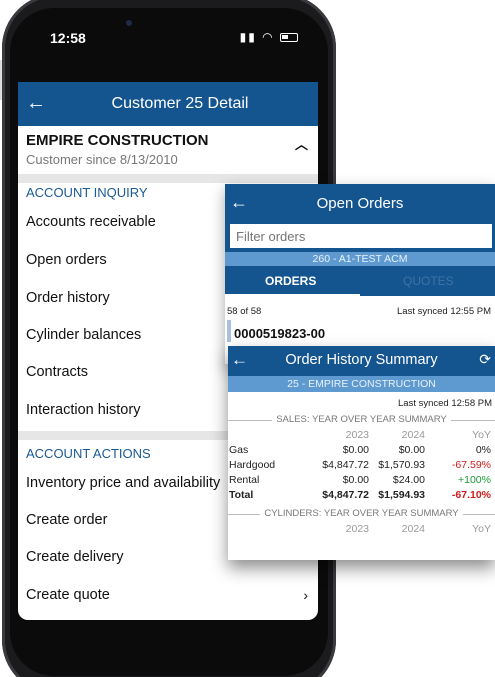 This screenshot has height=677, width=495. I want to click on table-row-total: Total $4,847.72 $1,594.93 -67.10%, so click(361, 496).